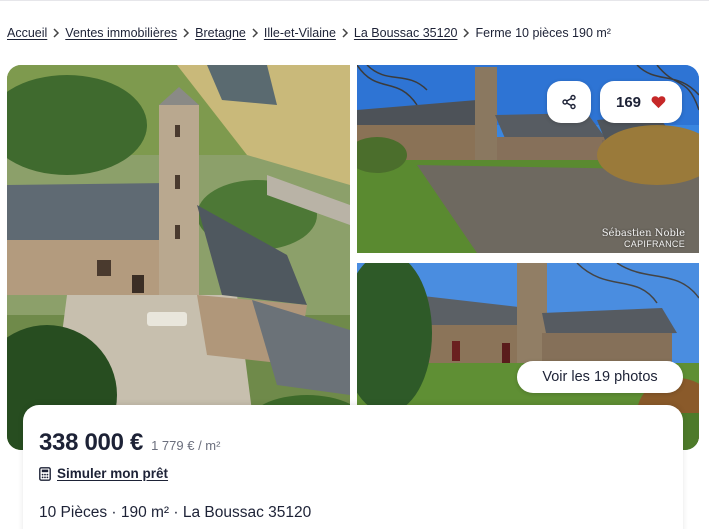  I want to click on share-button, so click(569, 102).